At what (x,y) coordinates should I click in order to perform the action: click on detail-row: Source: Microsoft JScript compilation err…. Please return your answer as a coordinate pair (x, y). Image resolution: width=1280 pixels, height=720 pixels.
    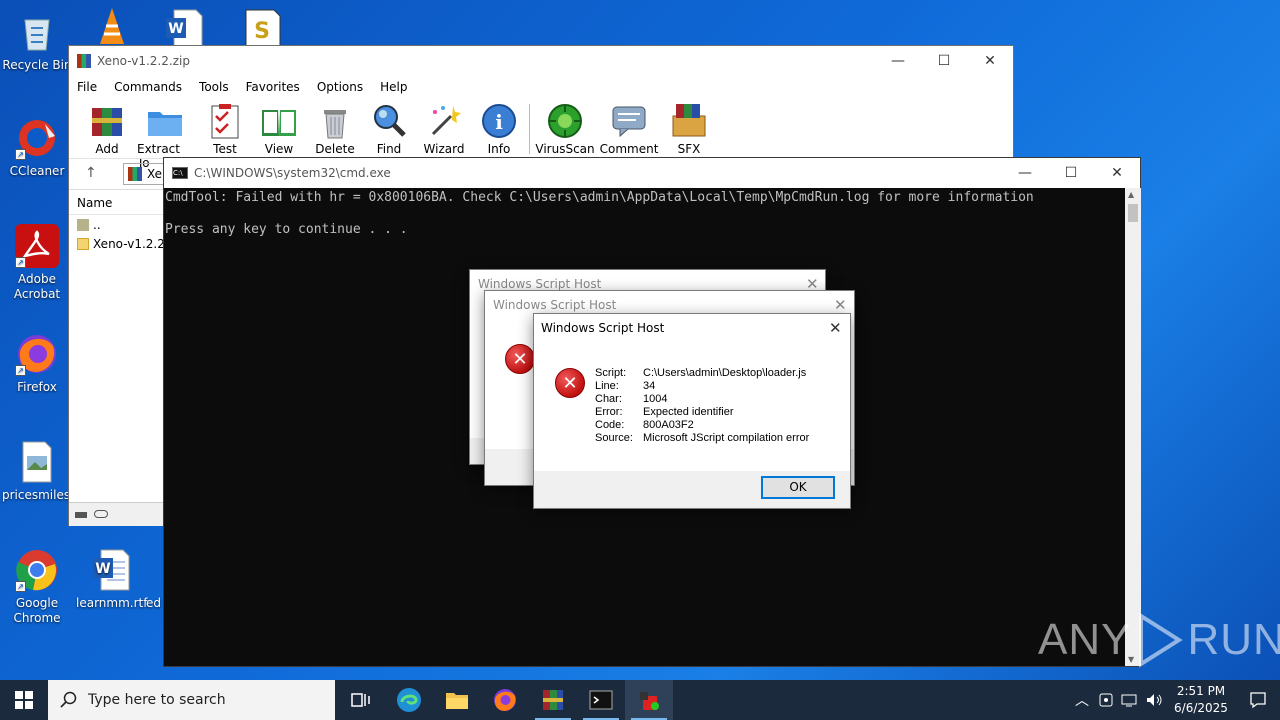
    Looking at the image, I should click on (702, 438).